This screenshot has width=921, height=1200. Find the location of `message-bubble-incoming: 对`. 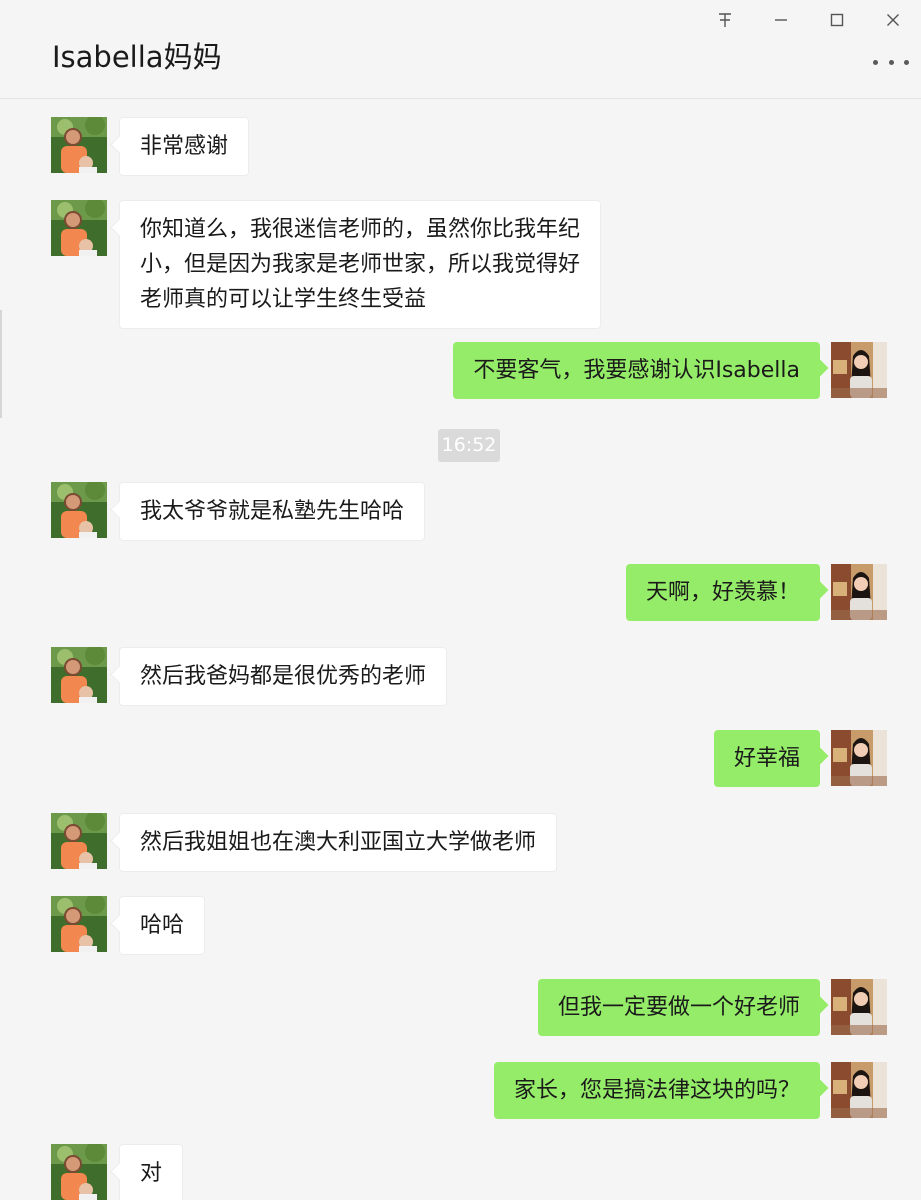

message-bubble-incoming: 对 is located at coordinates (151, 1172).